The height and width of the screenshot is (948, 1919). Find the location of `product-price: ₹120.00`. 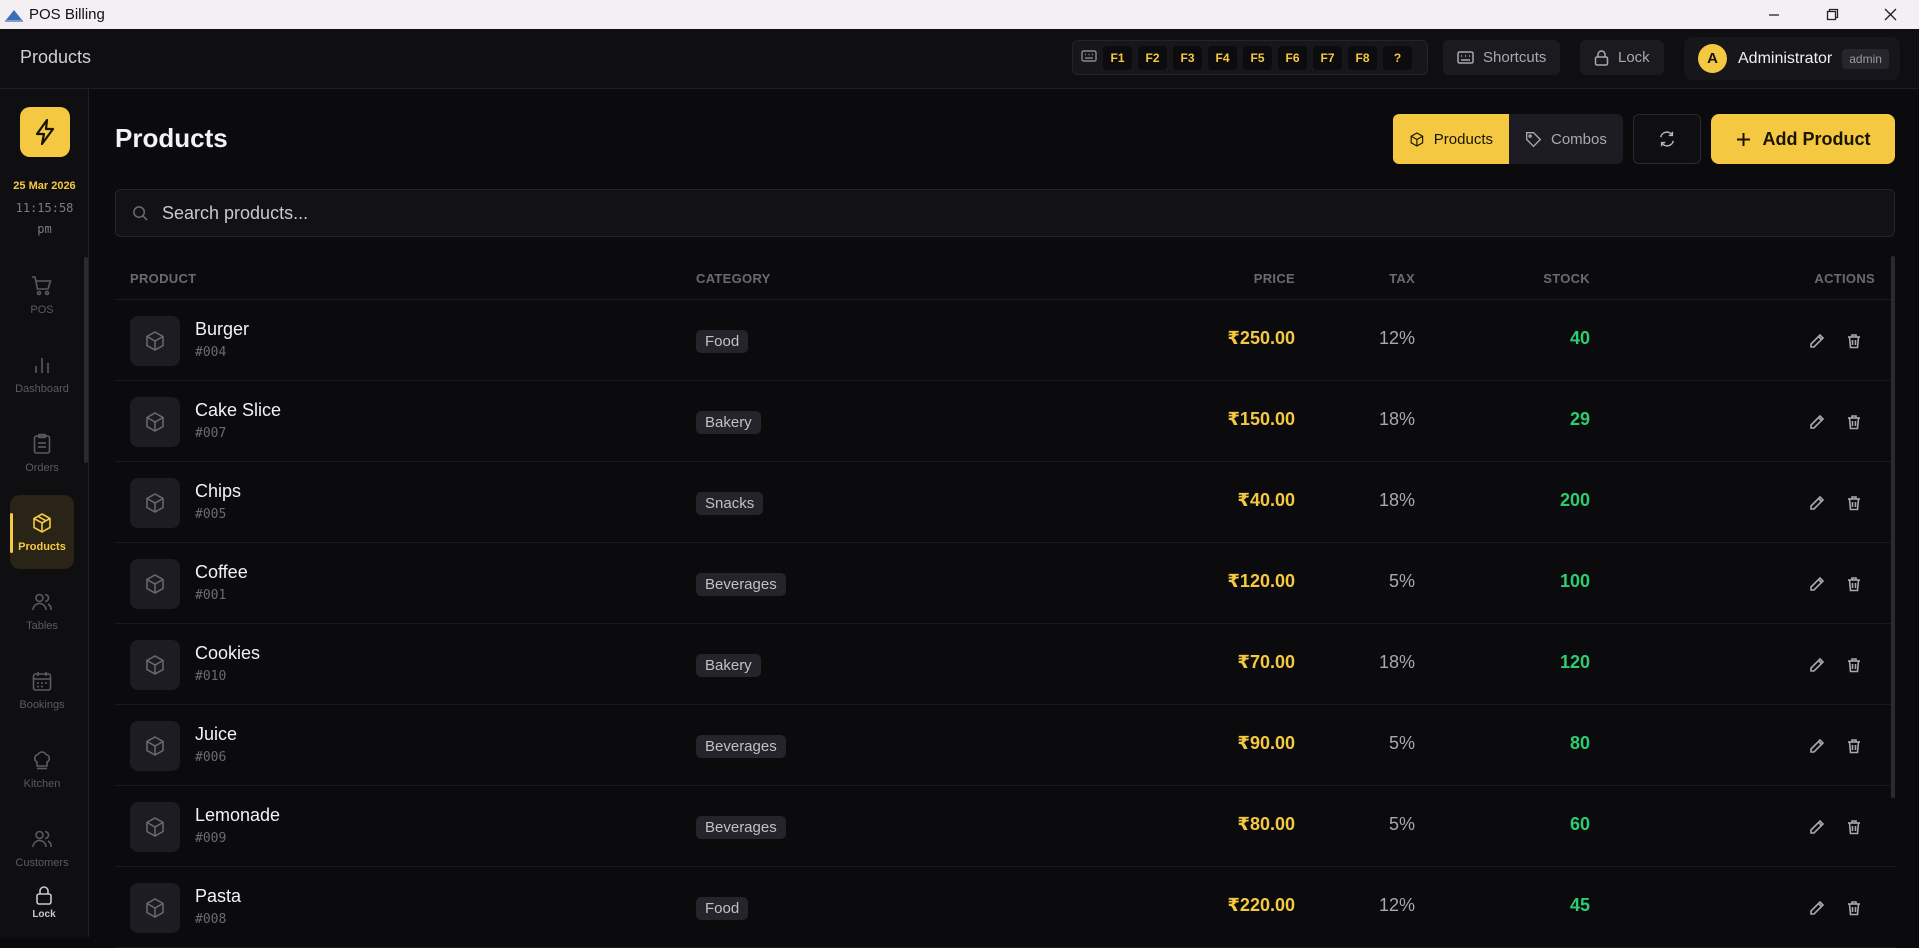

product-price: ₹120.00 is located at coordinates (1261, 581).